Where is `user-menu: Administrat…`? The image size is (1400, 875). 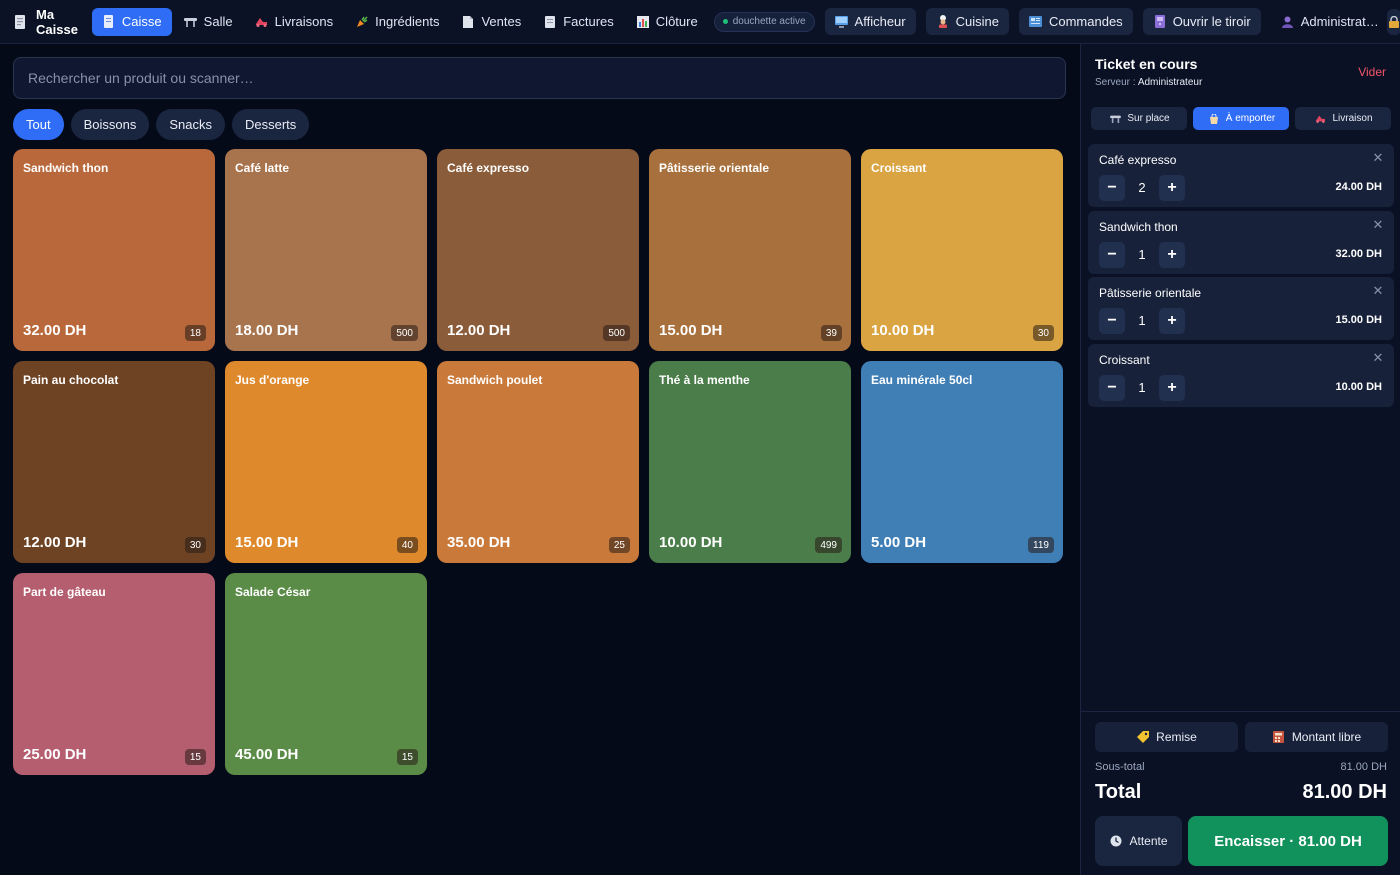
user-menu: Administrat… is located at coordinates (1330, 21).